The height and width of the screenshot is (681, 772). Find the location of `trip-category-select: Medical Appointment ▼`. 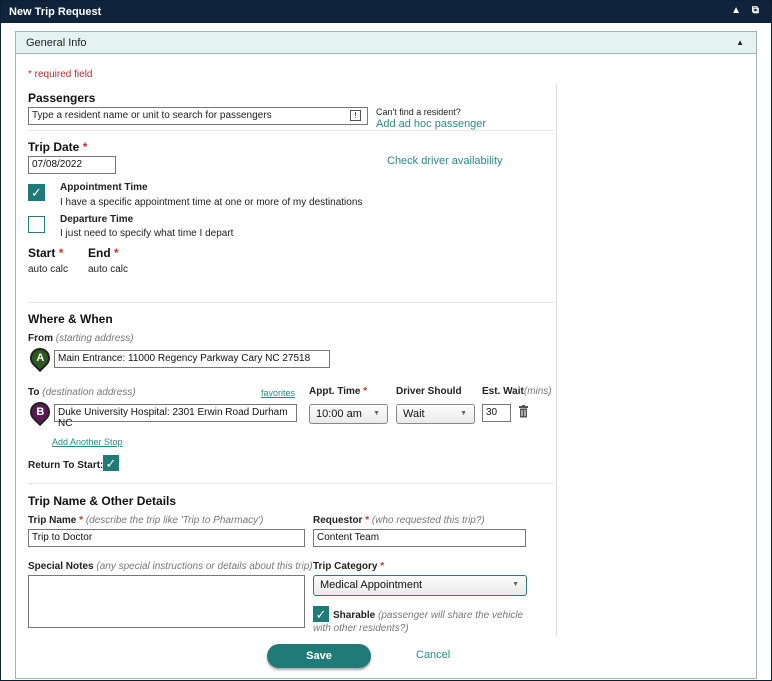

trip-category-select: Medical Appointment ▼ is located at coordinates (420, 585).